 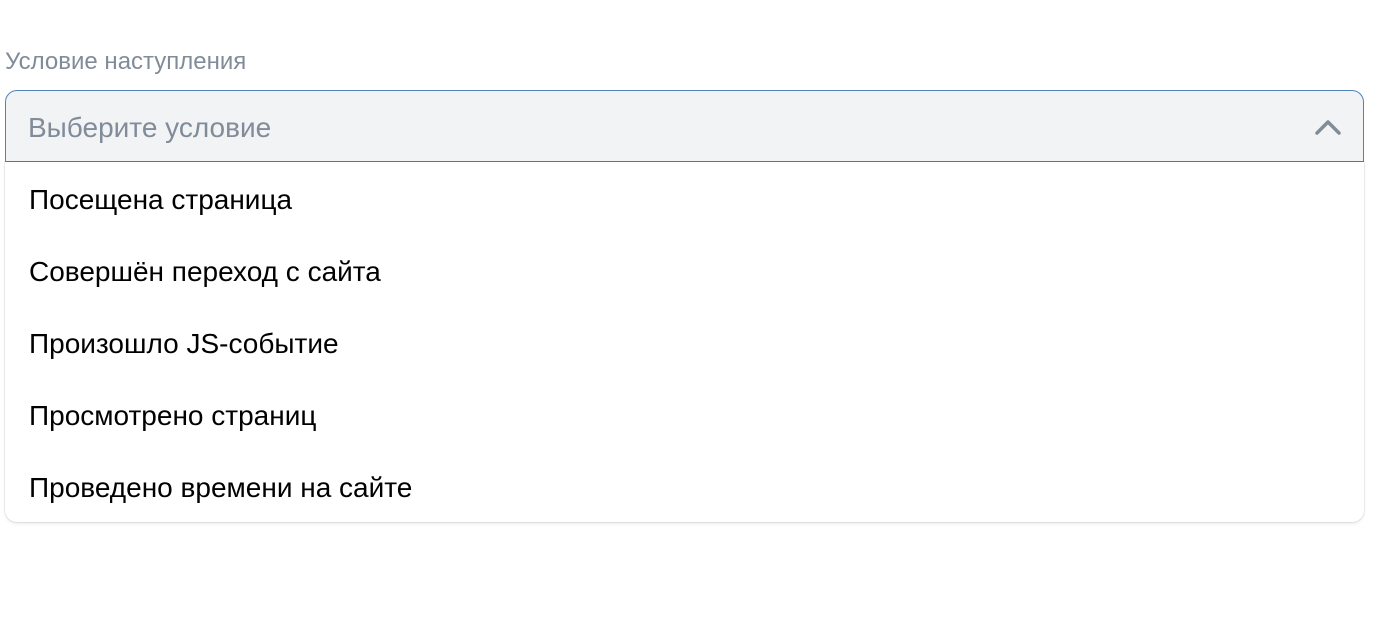 I want to click on option-js-event: Произошло JS-событие, so click(x=684, y=344).